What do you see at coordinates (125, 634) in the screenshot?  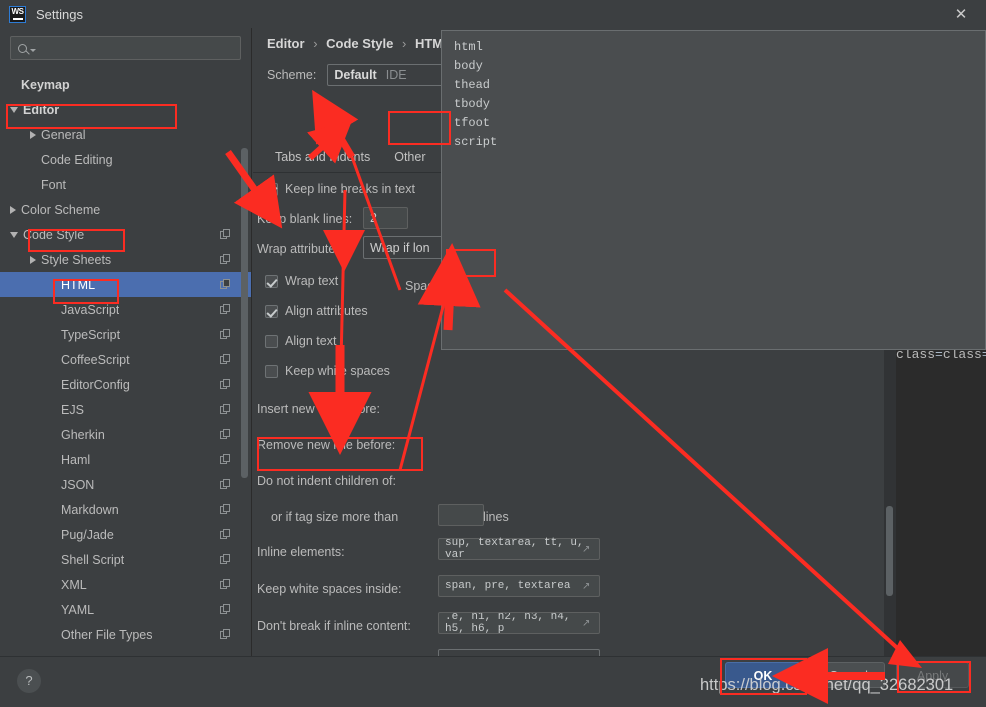 I see `sidebar-item-other-file-types: Other File Types` at bounding box center [125, 634].